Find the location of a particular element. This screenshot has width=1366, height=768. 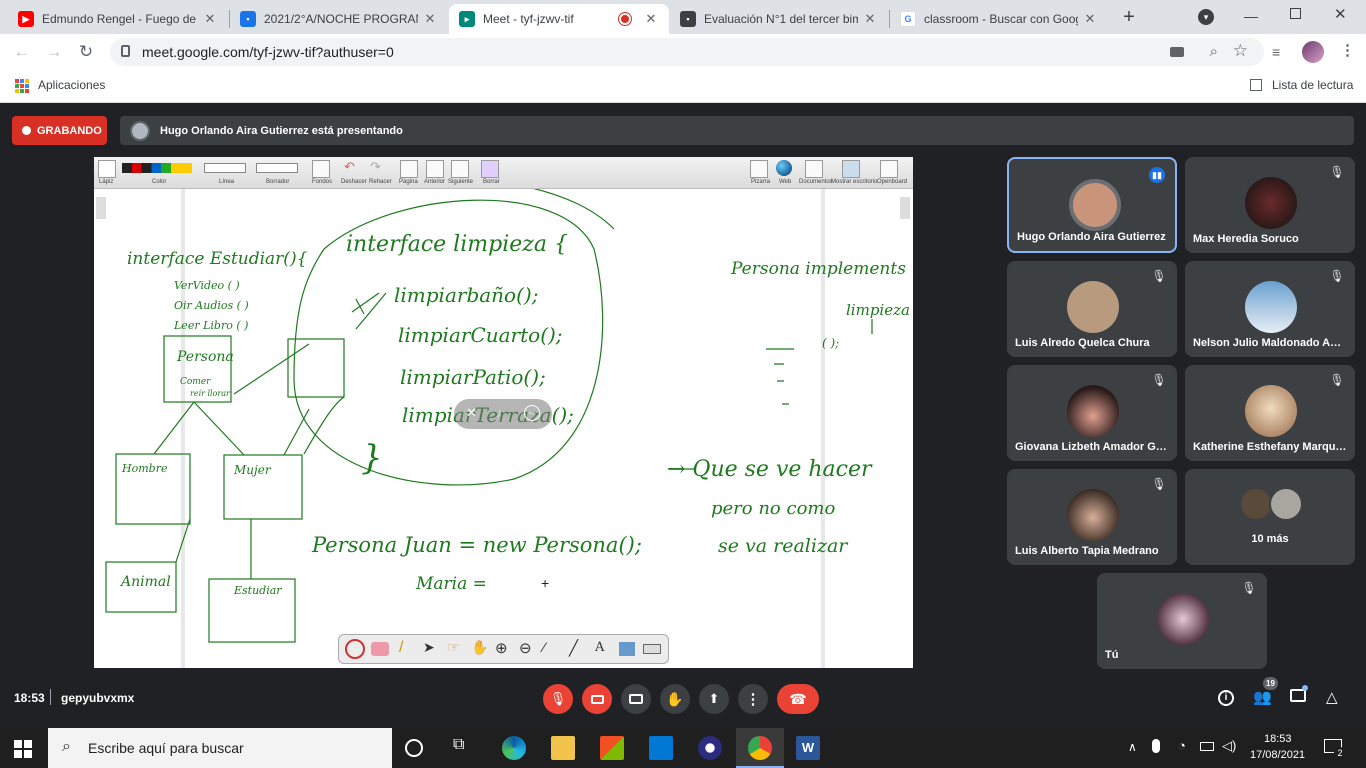

record-dot-icon is located at coordinates (26, 130).